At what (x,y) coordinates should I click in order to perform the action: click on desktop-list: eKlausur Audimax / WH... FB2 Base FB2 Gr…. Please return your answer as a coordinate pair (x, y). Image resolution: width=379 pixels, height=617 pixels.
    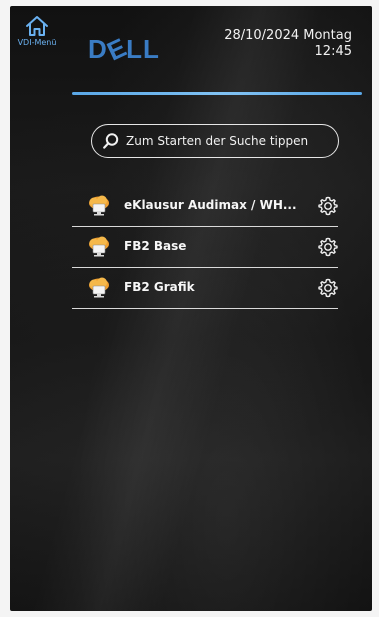
    Looking at the image, I should click on (205, 247).